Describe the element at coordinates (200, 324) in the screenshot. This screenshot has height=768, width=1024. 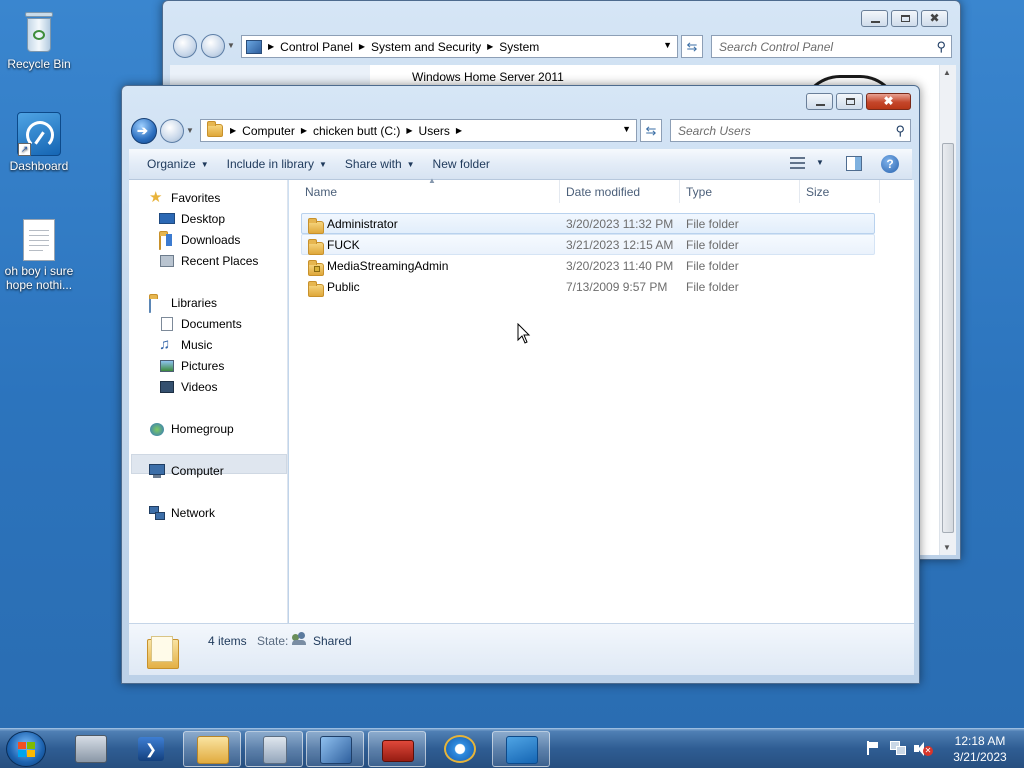
I see `nav-documents: Documents` at that location.